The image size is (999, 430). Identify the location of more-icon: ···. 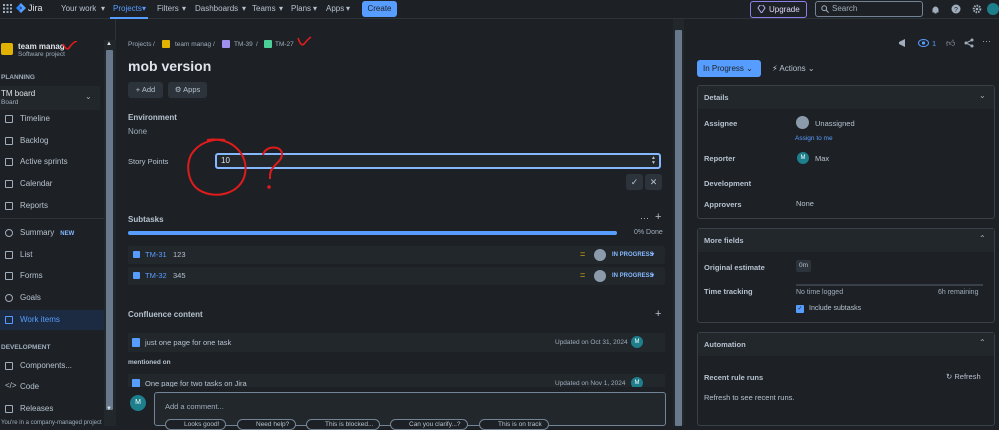
(644, 218).